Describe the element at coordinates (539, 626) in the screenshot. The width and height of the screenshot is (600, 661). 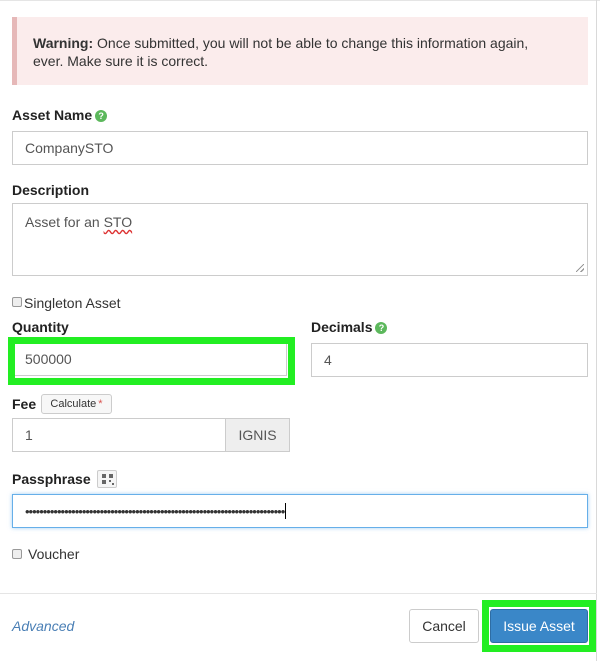
I see `issue-asset-button: Issue Asset` at that location.